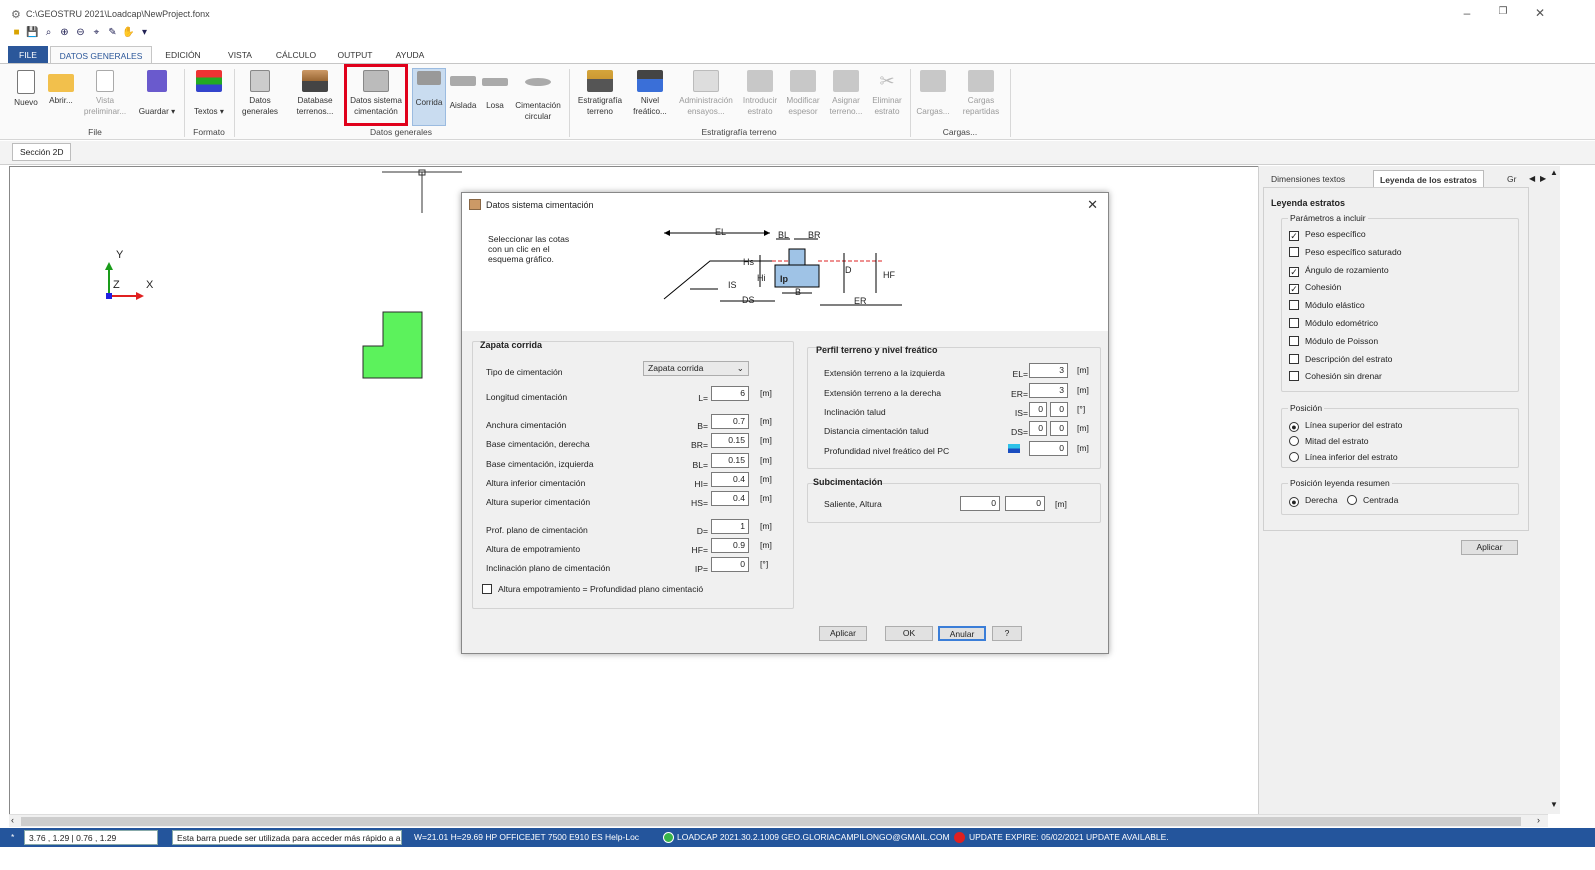 Image resolution: width=1595 pixels, height=870 pixels. What do you see at coordinates (1313, 501) in the screenshot?
I see `radio-derecha: ● Derecha` at bounding box center [1313, 501].